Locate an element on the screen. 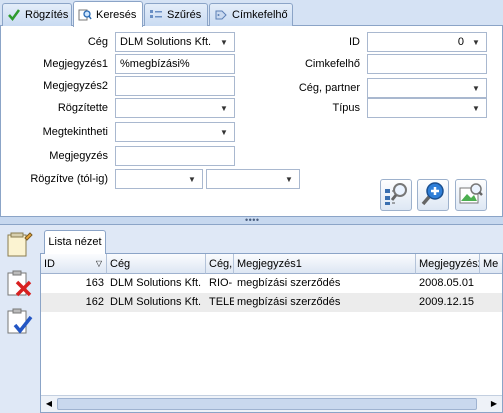  label-tipus: Típus is located at coordinates (346, 108).